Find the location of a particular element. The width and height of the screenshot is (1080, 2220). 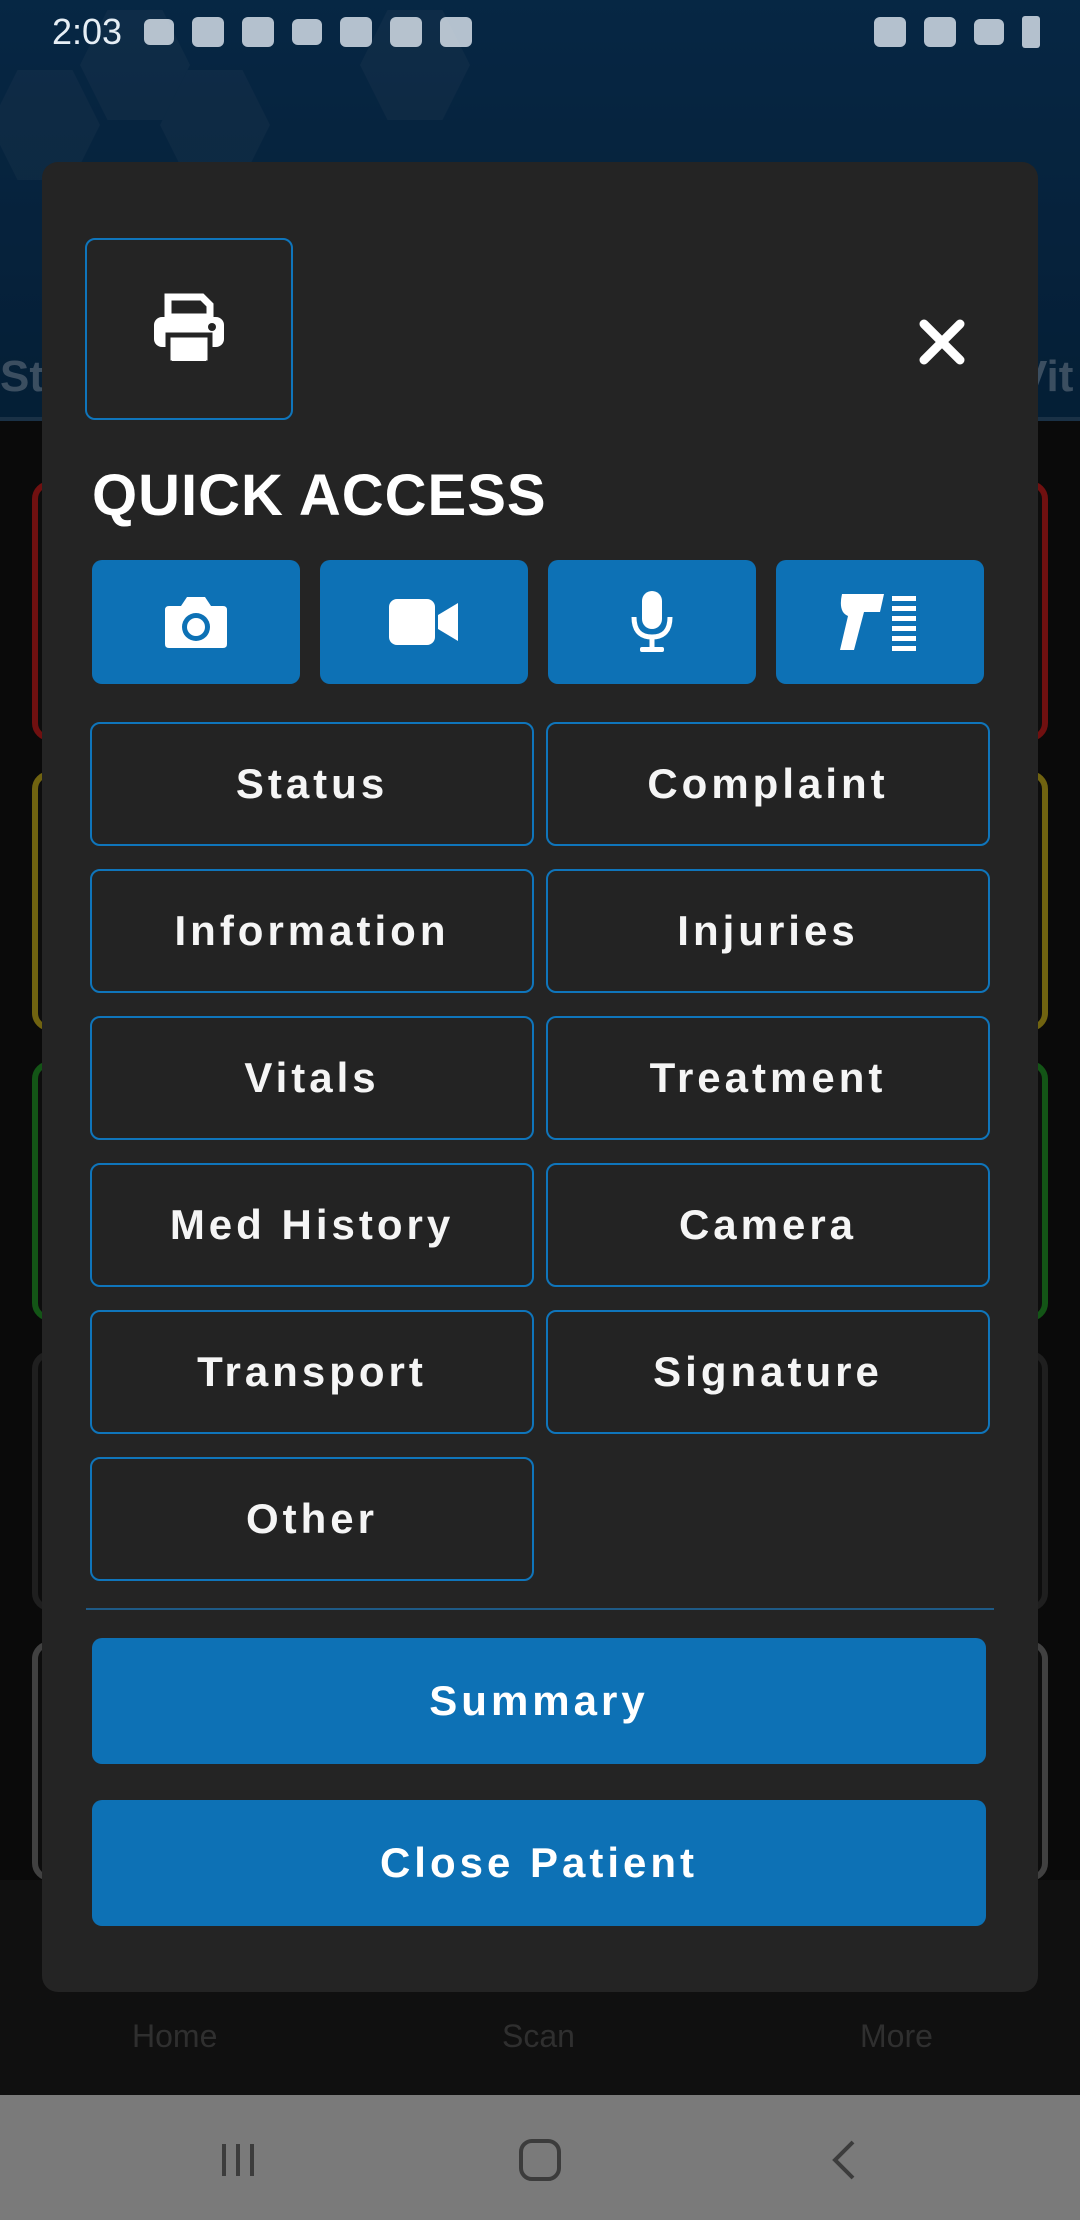

status-time: 2:03 is located at coordinates (87, 31).